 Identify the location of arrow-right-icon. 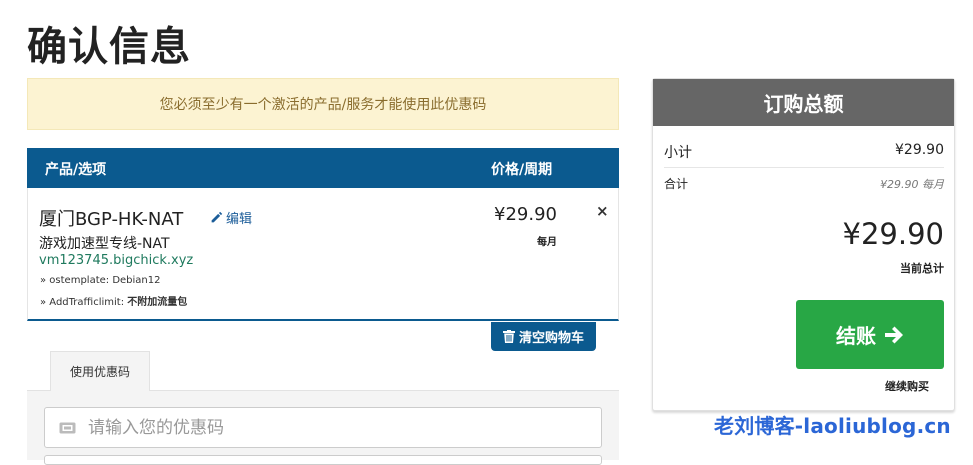
(894, 334).